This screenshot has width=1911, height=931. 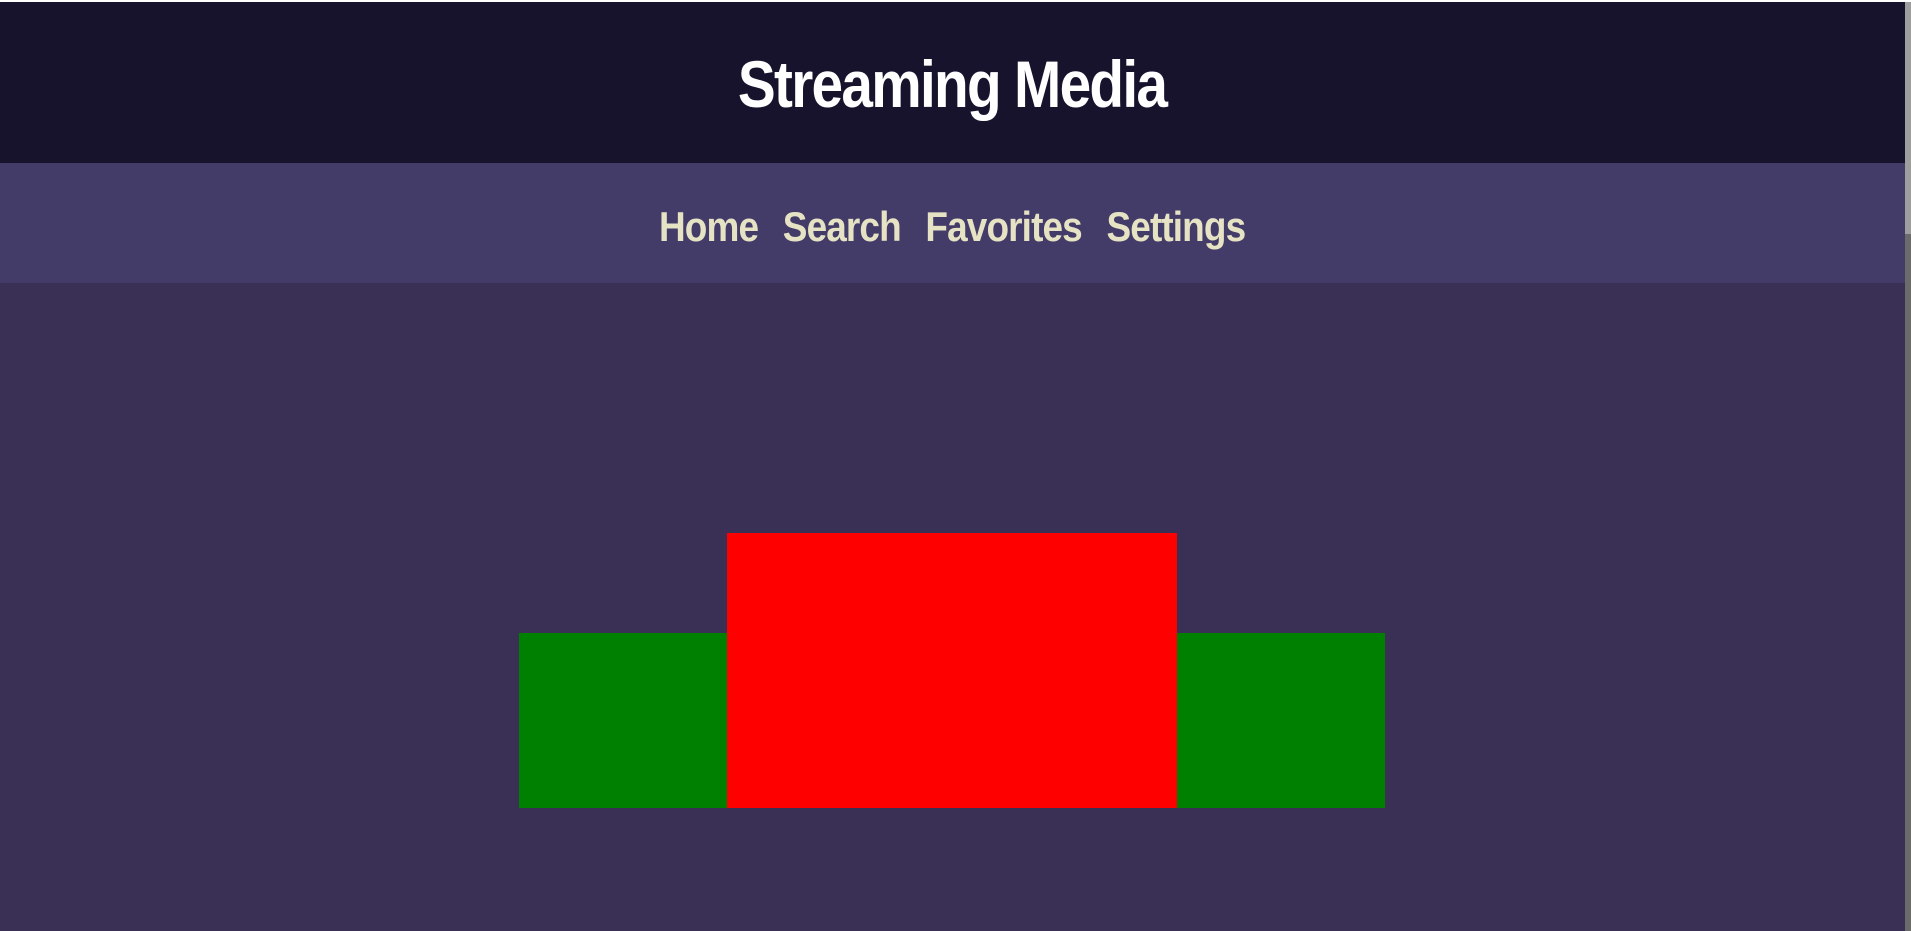 What do you see at coordinates (842, 227) in the screenshot?
I see `nav-link-search: Search` at bounding box center [842, 227].